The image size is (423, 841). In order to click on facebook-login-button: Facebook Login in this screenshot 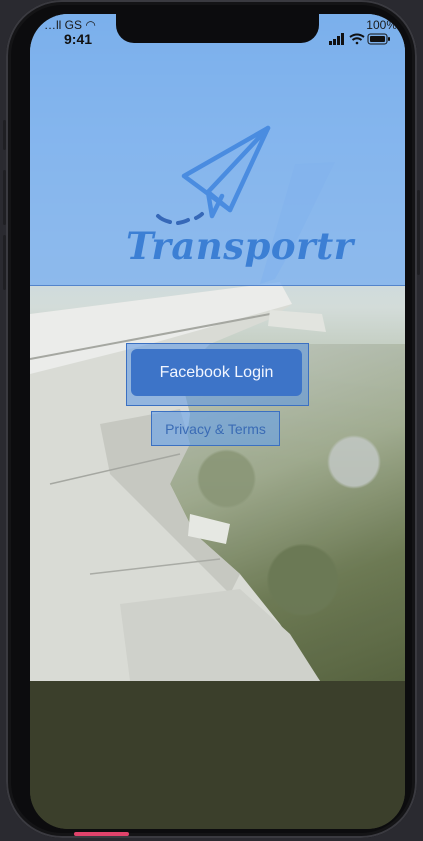, I will do `click(216, 372)`.